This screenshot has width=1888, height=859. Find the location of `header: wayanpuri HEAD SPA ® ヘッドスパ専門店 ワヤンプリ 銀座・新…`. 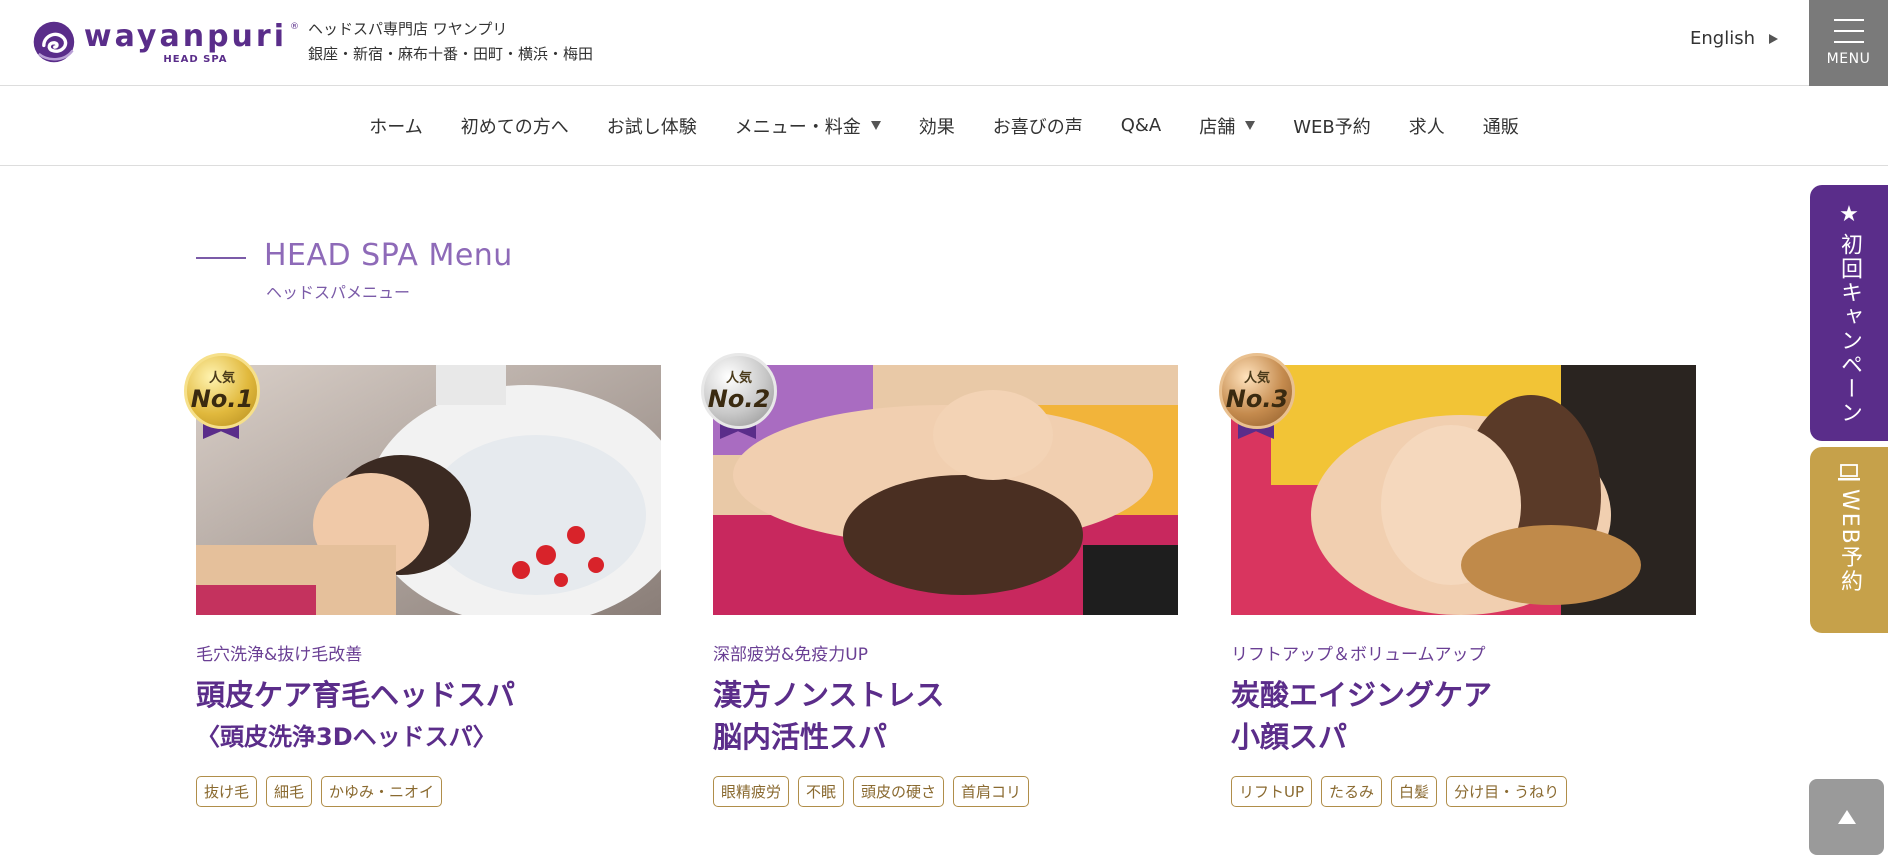

header: wayanpuri HEAD SPA ® ヘッドスパ専門店 ワヤンプリ 銀座・新… is located at coordinates (944, 43).